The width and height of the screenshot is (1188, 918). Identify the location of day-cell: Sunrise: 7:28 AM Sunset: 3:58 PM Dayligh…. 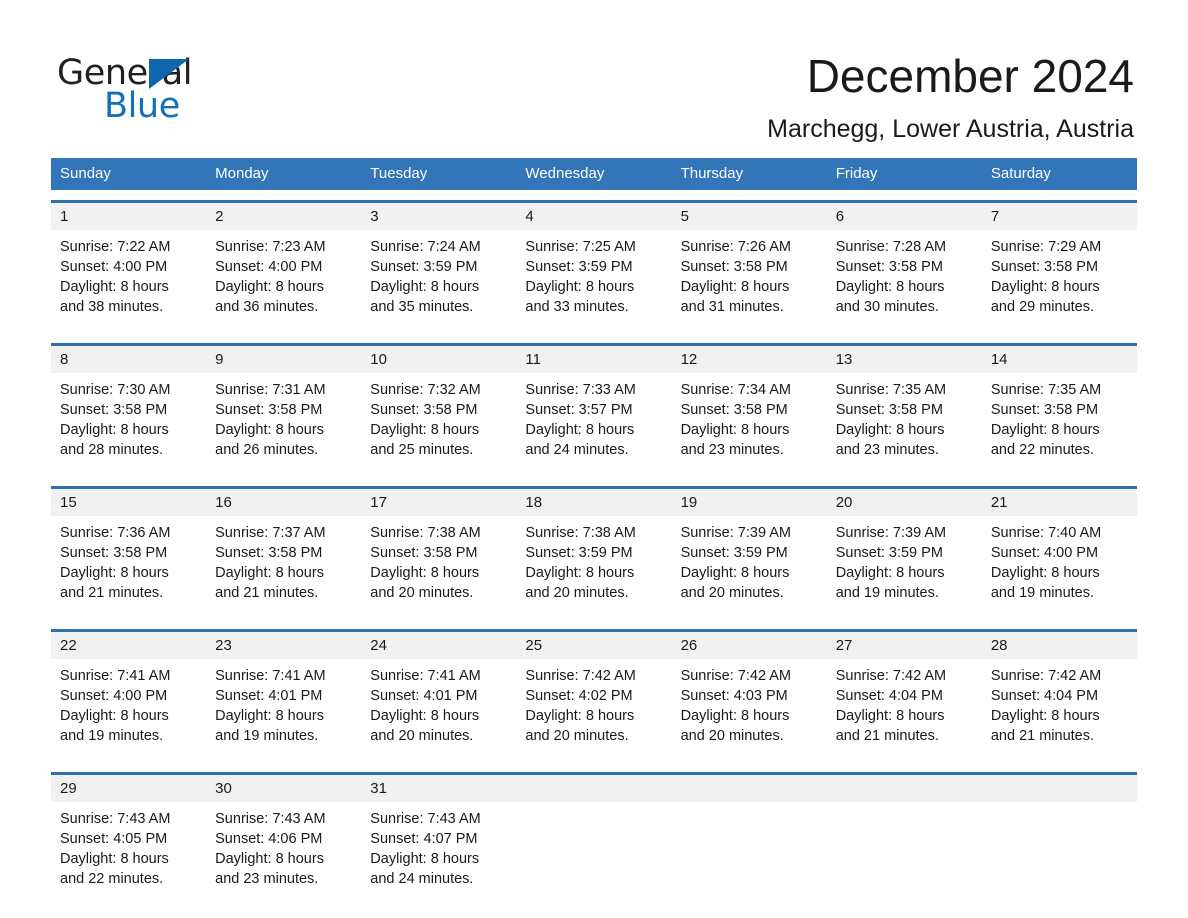
(904, 281).